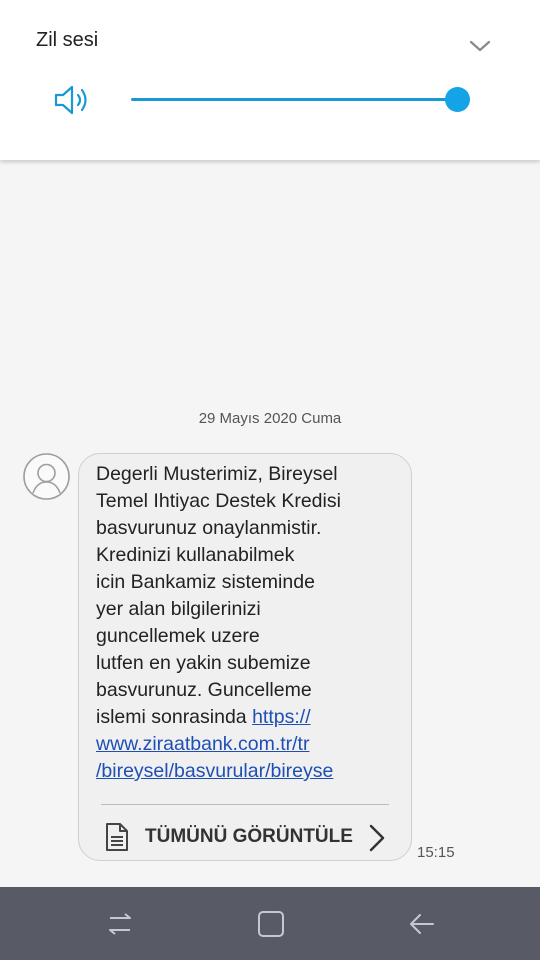 This screenshot has height=960, width=540. I want to click on speaker-icon, so click(72, 100).